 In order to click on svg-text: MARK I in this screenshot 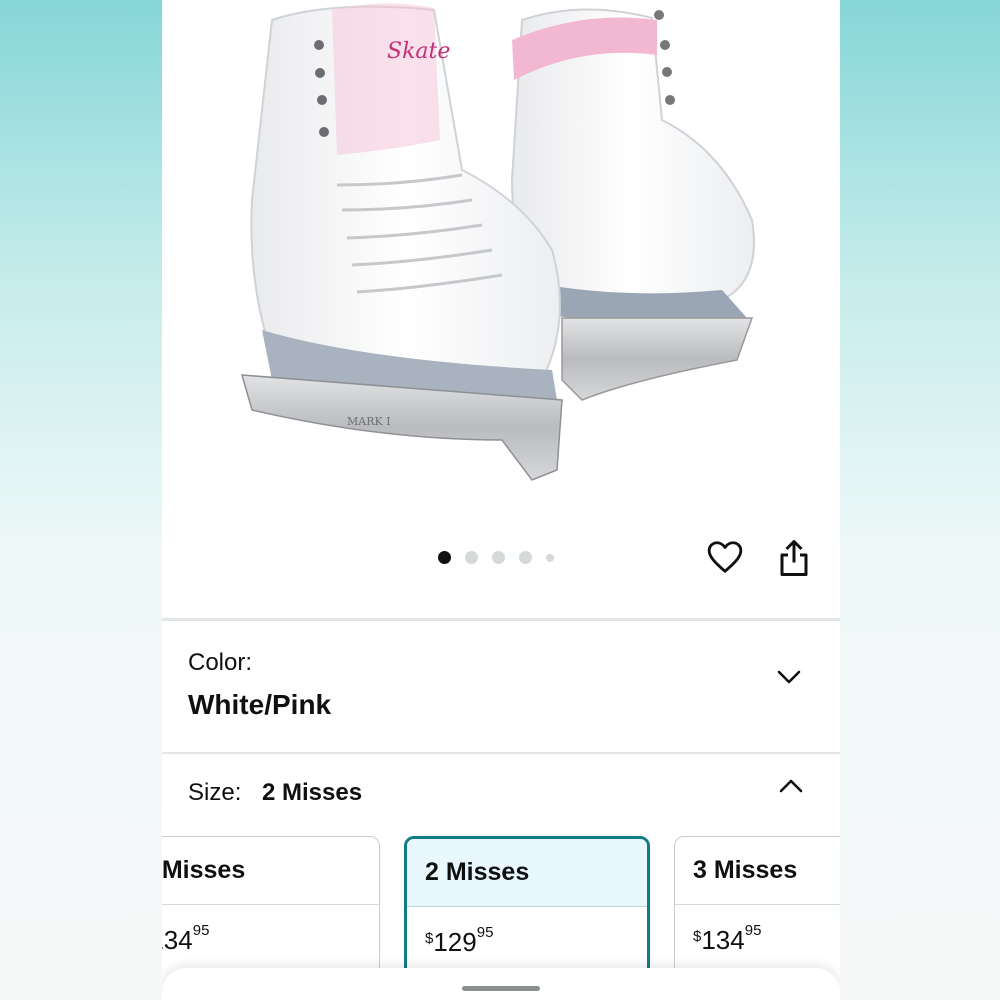, I will do `click(369, 421)`.